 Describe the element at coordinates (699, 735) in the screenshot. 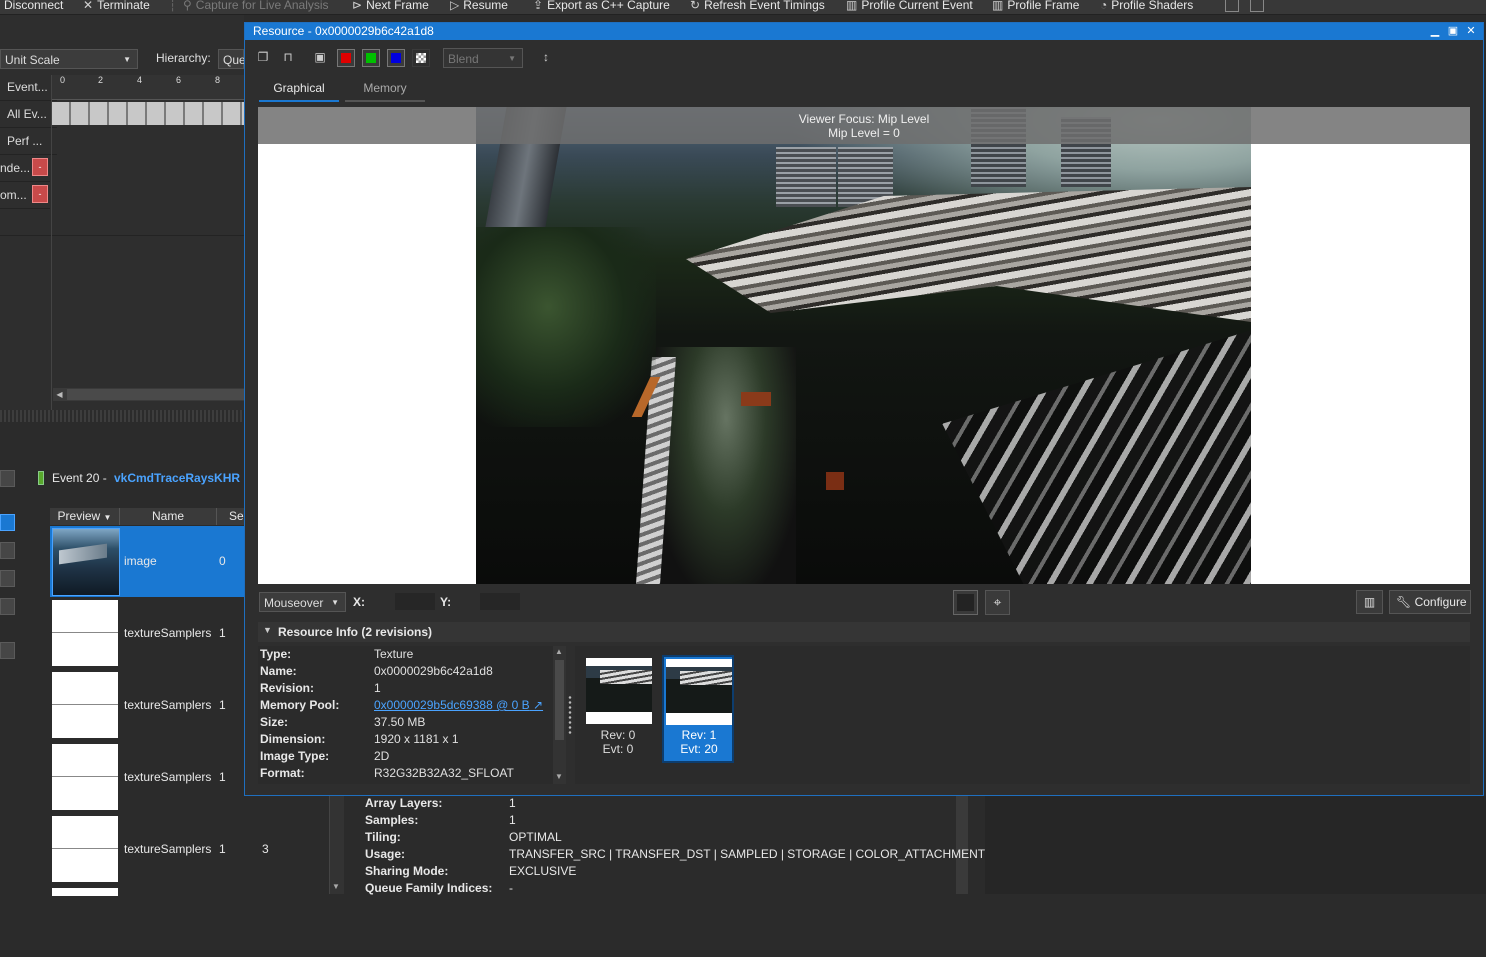

I see `revision-number: Rev: 1` at that location.